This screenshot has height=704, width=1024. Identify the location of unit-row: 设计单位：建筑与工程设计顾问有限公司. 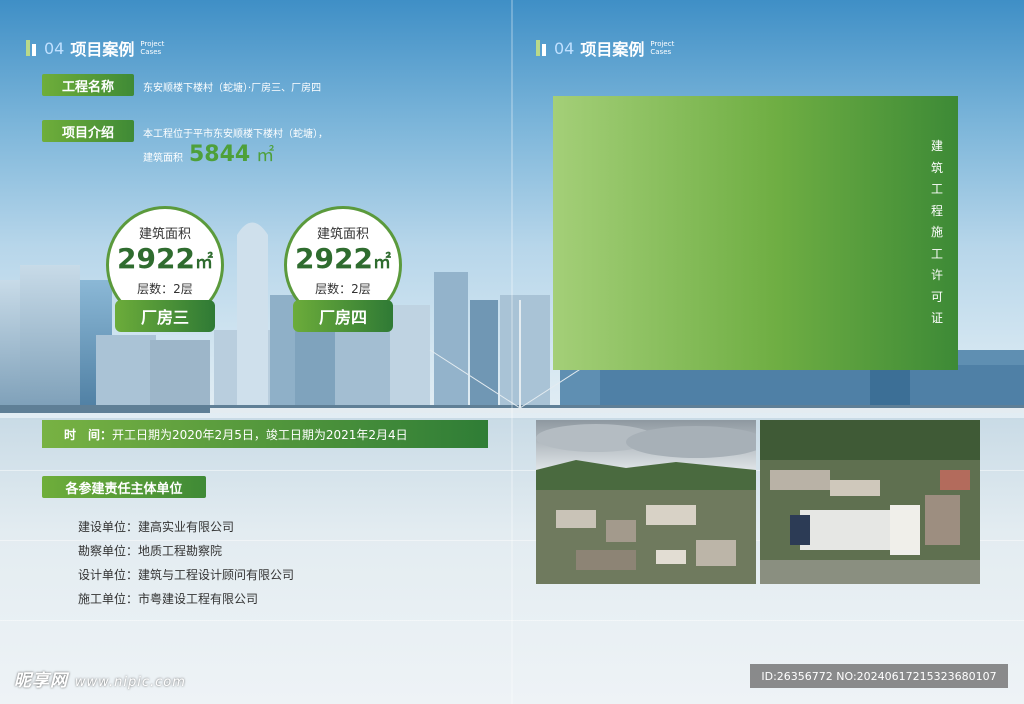
(186, 575).